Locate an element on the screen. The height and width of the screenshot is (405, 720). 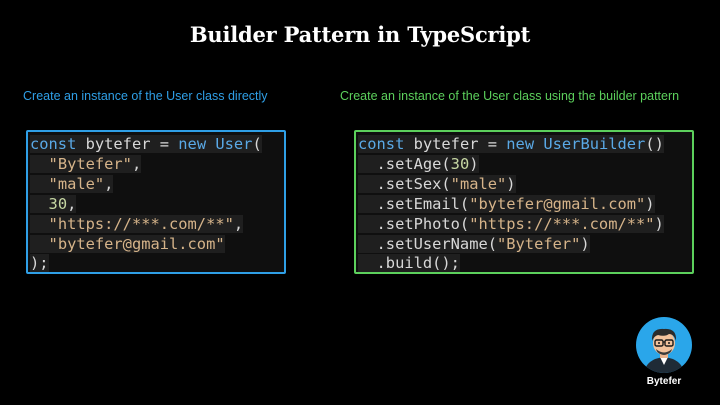
code-token: .setUserName( is located at coordinates (427, 243).